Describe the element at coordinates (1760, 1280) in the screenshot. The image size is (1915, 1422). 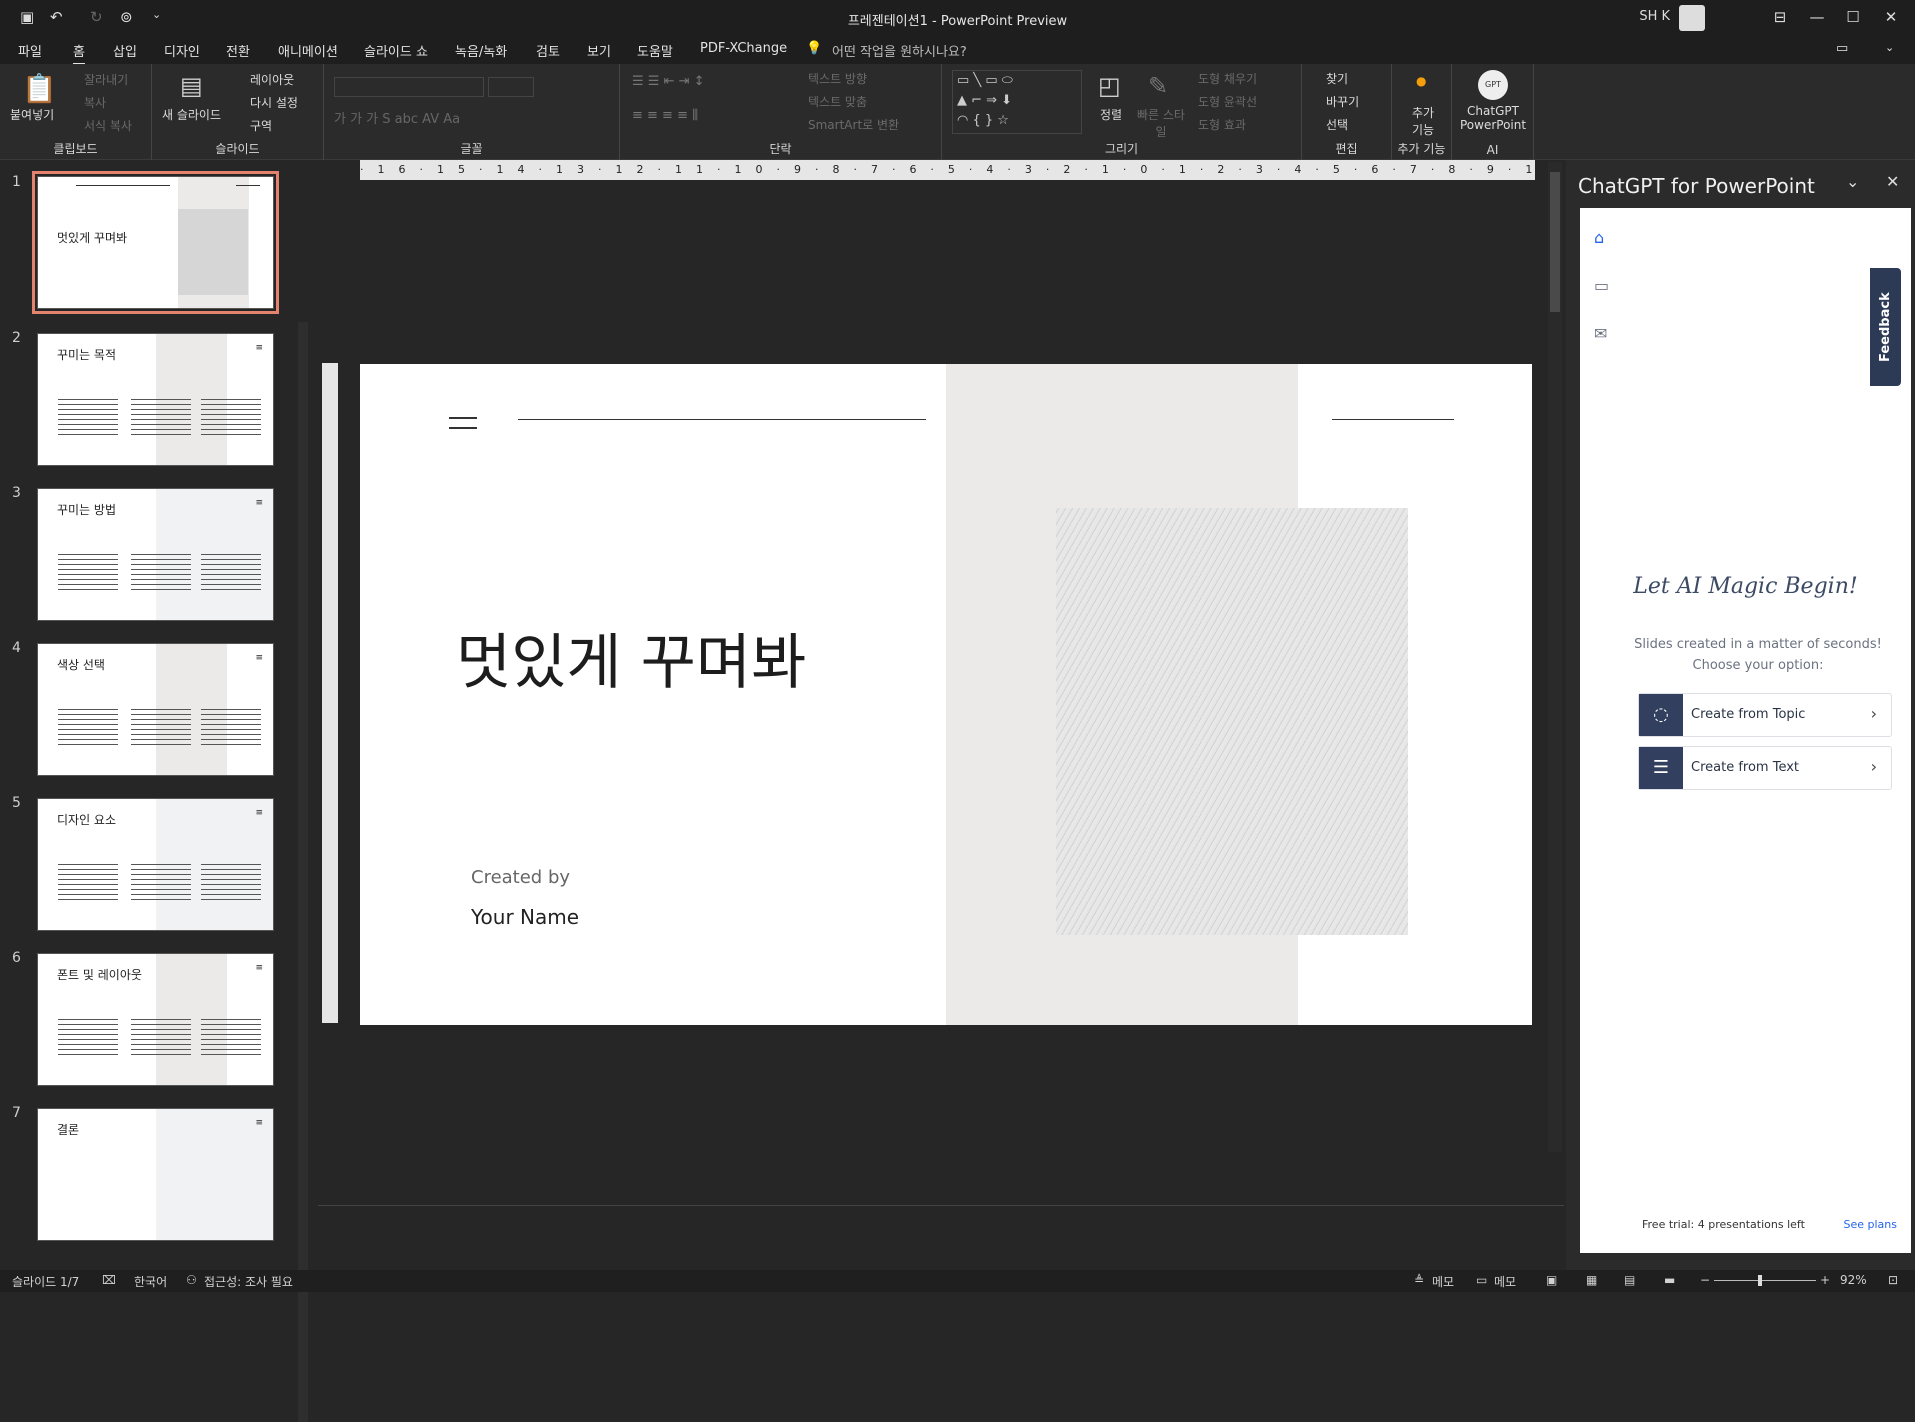
I see `zoom-slider-thumb` at that location.